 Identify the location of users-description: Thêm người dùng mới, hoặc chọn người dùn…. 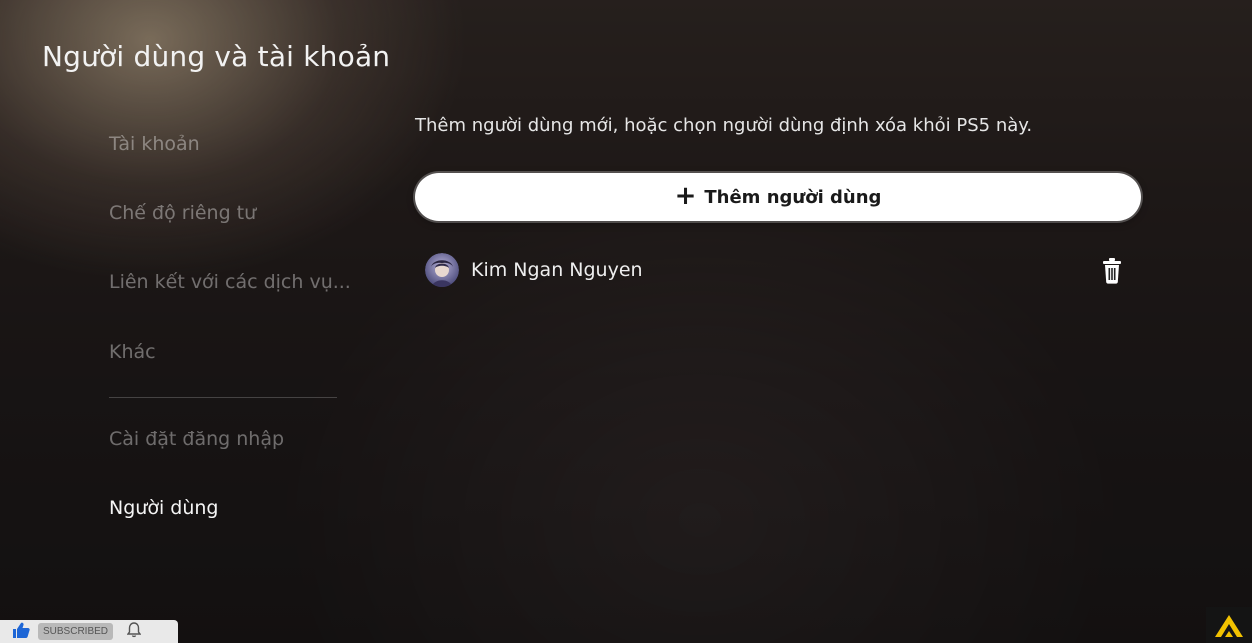
(724, 125).